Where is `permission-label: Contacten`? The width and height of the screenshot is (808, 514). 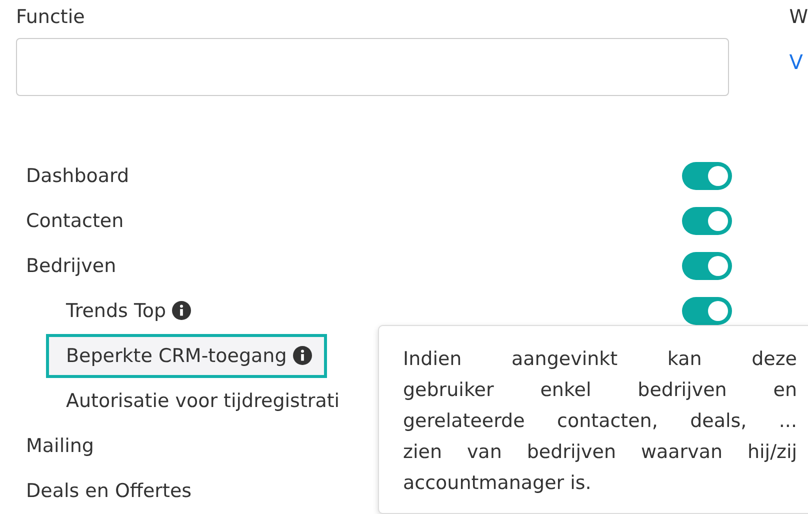 permission-label: Contacten is located at coordinates (75, 221).